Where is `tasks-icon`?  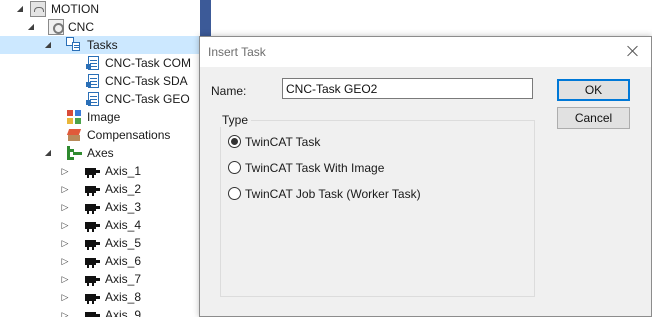
tasks-icon is located at coordinates (74, 45).